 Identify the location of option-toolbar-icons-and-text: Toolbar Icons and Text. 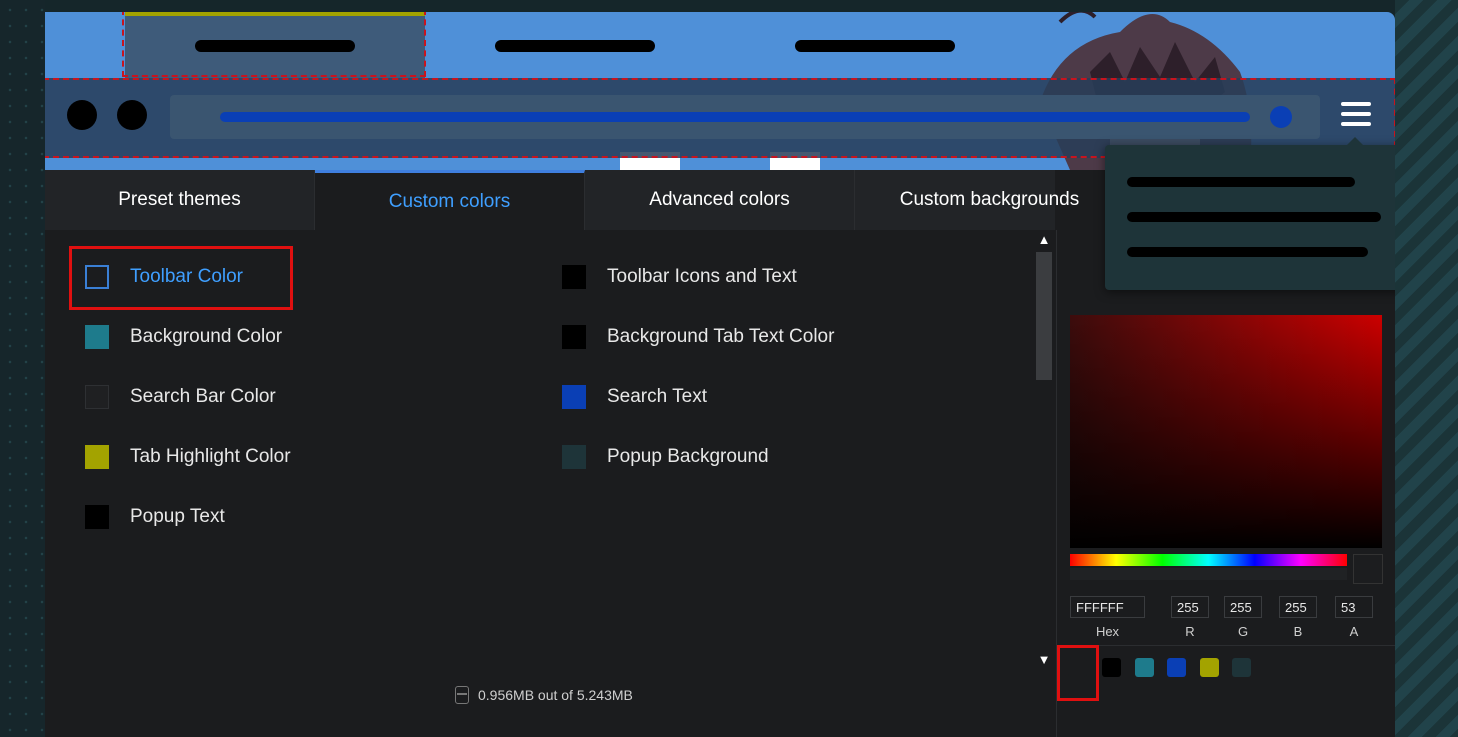
(679, 277).